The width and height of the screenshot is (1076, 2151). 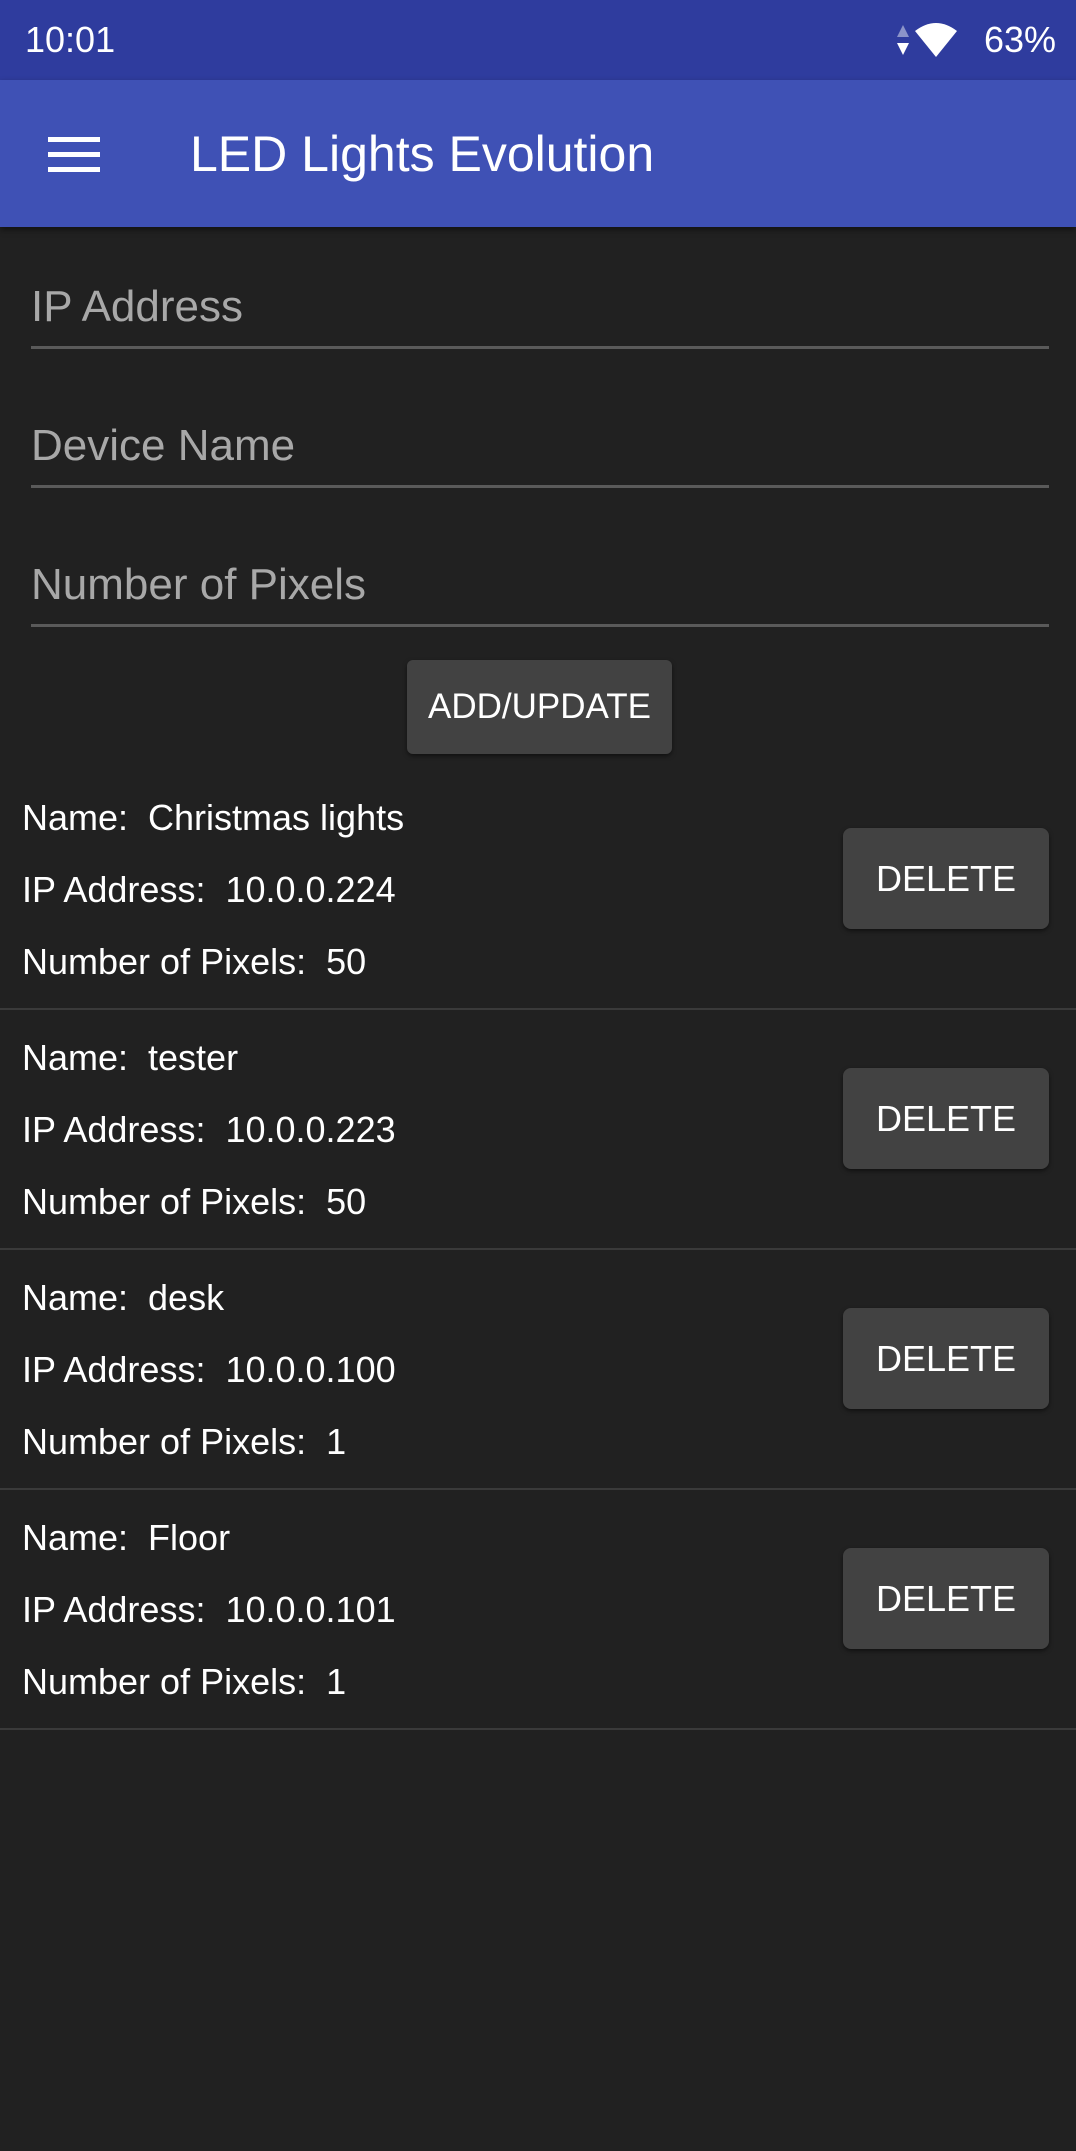 What do you see at coordinates (310, 1609) in the screenshot?
I see `device-ip-value: 10.0.0.101` at bounding box center [310, 1609].